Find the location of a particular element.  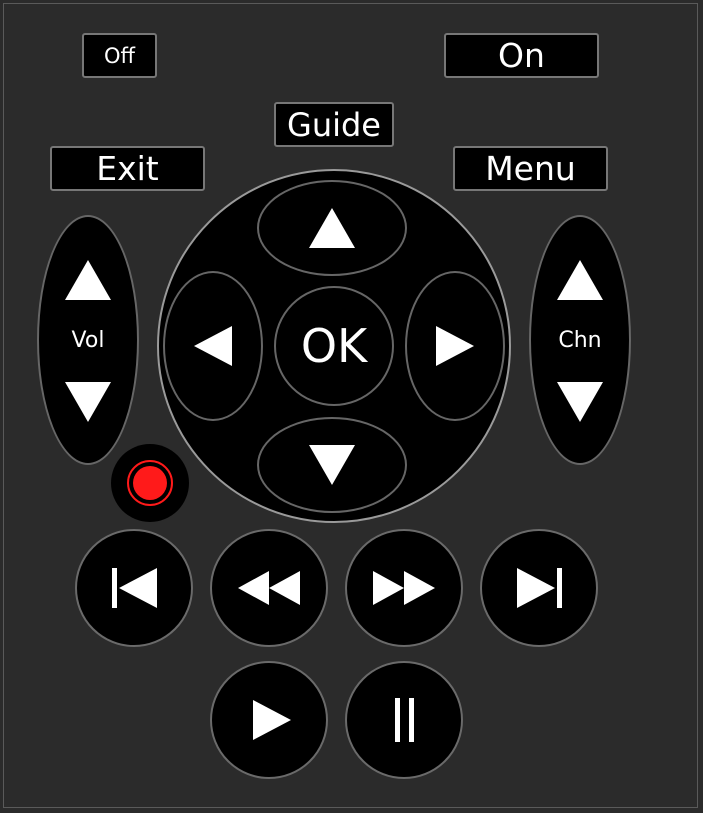

dpad-left-button is located at coordinates (213, 346).